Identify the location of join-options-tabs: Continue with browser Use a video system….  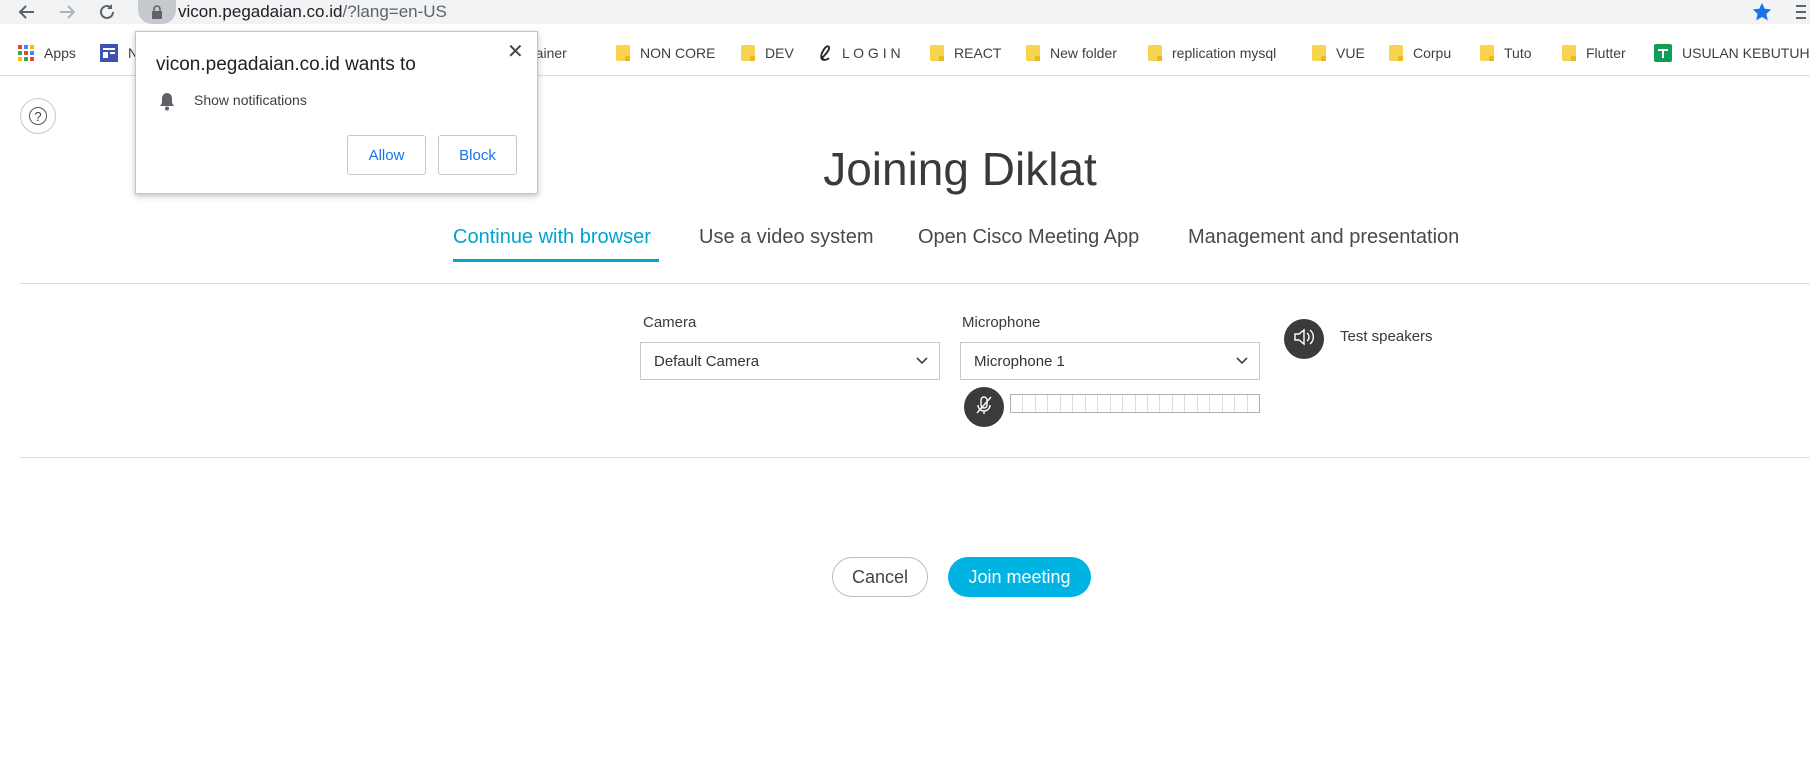
(905, 246).